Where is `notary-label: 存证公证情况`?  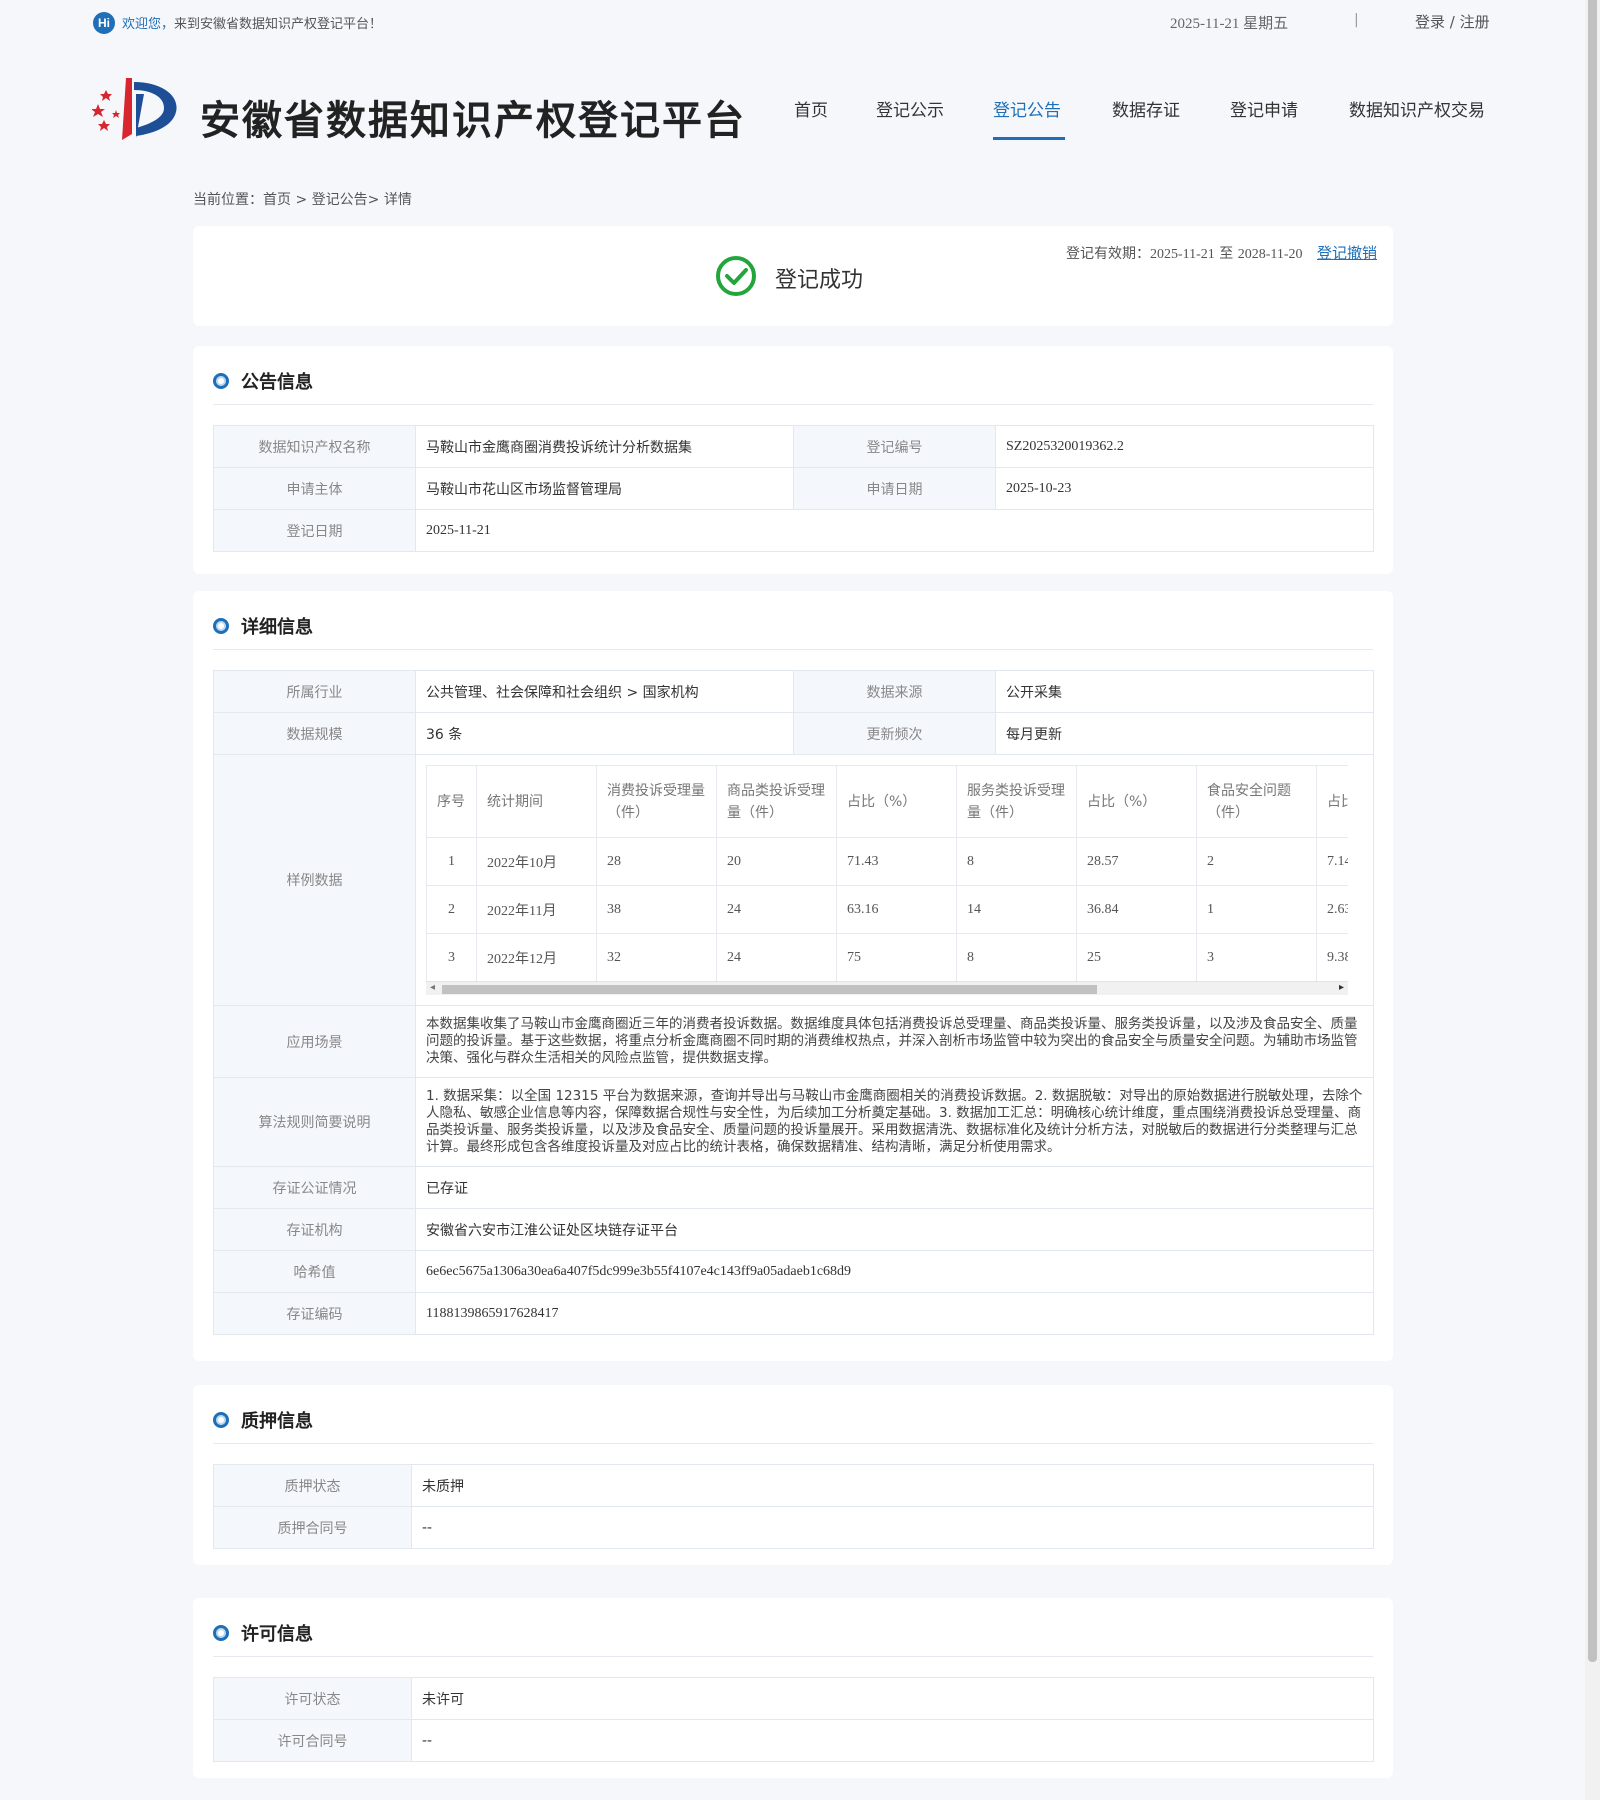 notary-label: 存证公证情况 is located at coordinates (314, 1187).